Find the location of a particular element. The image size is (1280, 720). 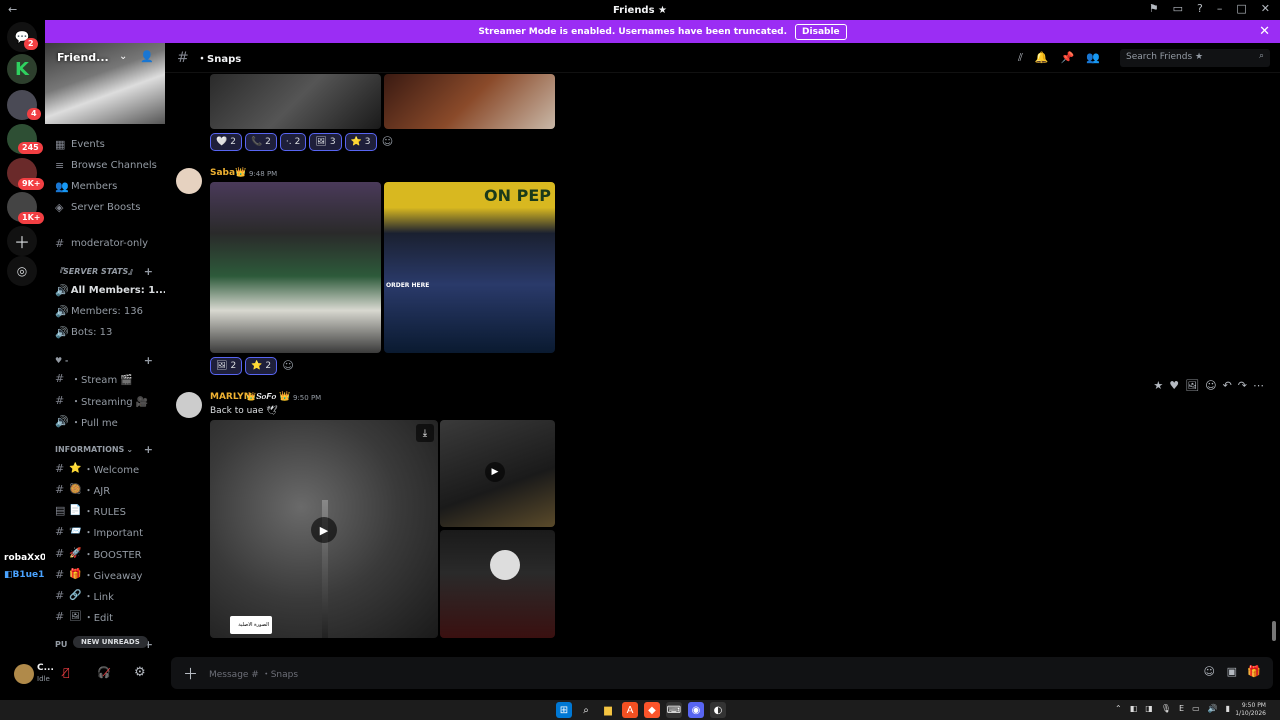

volume-icon: 🔊 is located at coordinates (1213, 708).